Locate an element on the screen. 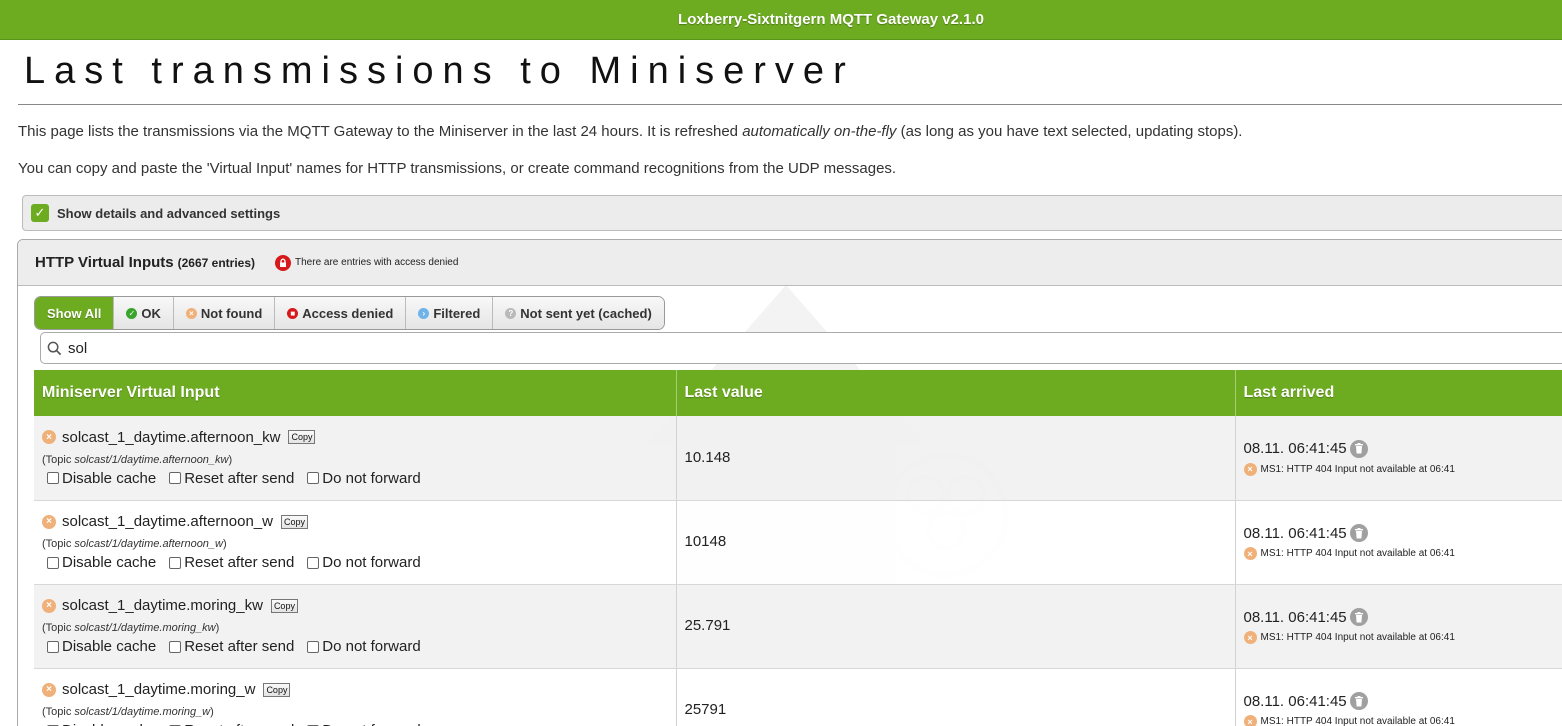  virtual-input-name: solcast_1_daytime.afternoon_w is located at coordinates (167, 521).